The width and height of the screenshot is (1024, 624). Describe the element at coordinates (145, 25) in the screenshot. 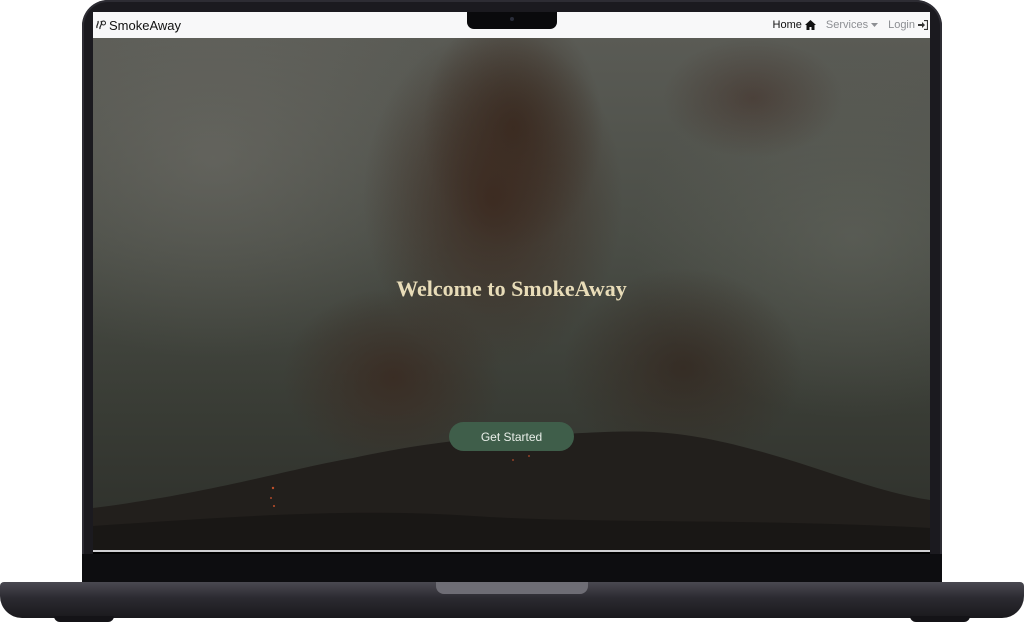

I see `brand-name: SmokeAway` at that location.